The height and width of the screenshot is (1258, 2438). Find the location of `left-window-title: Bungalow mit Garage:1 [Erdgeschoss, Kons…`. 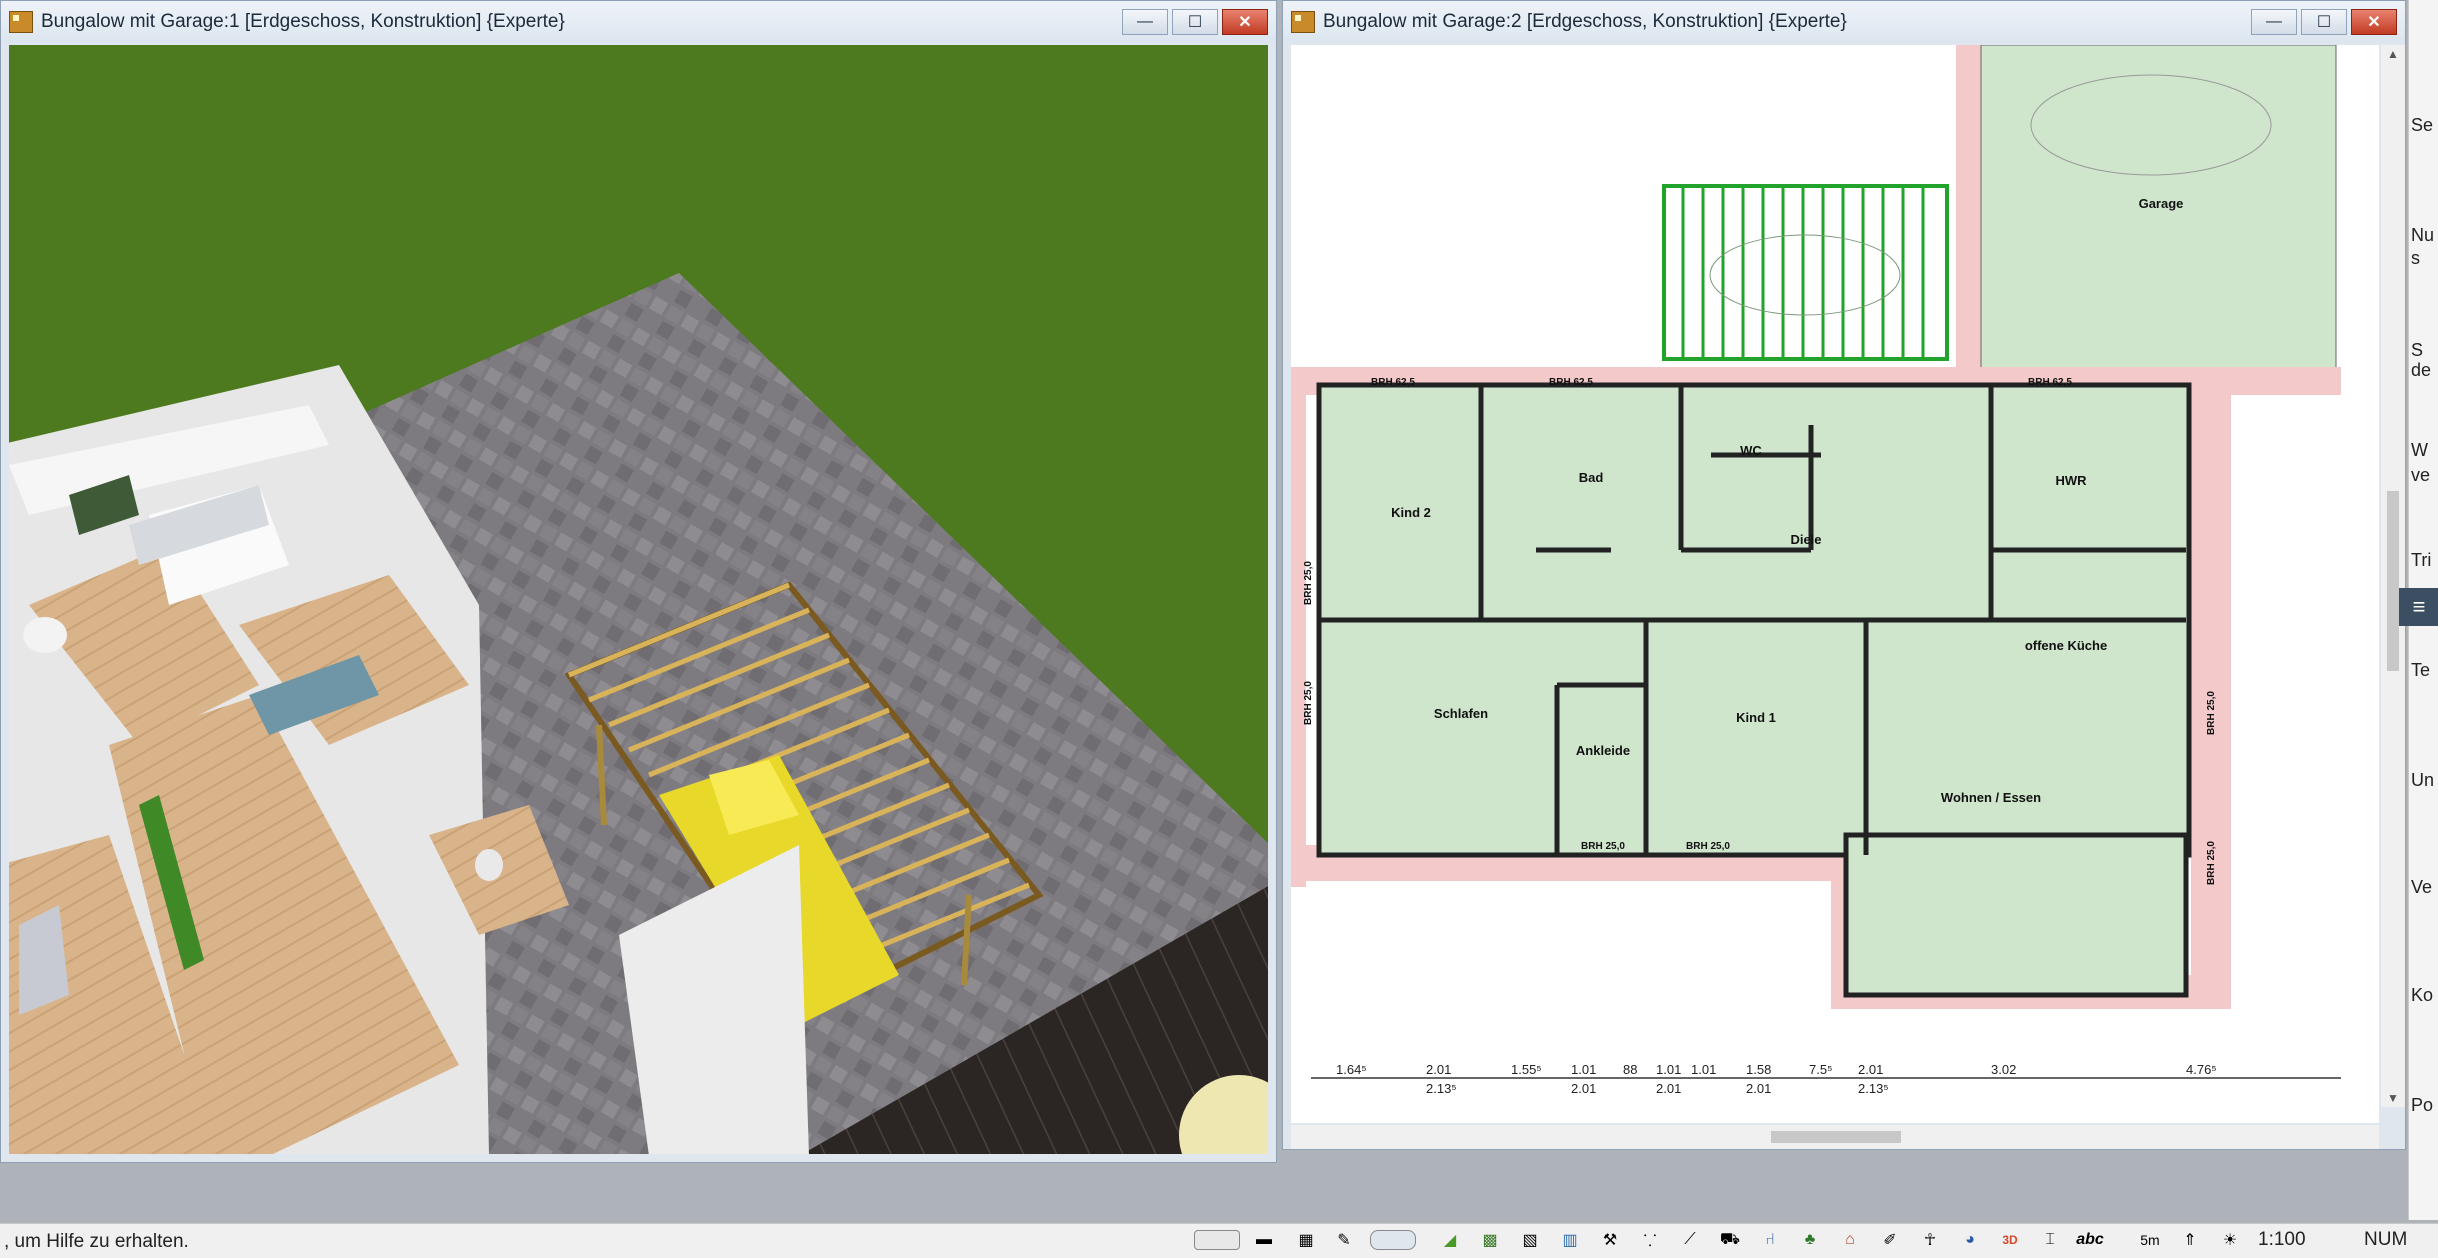

left-window-title: Bungalow mit Garage:1 [Erdgeschoss, Kons… is located at coordinates (303, 21).